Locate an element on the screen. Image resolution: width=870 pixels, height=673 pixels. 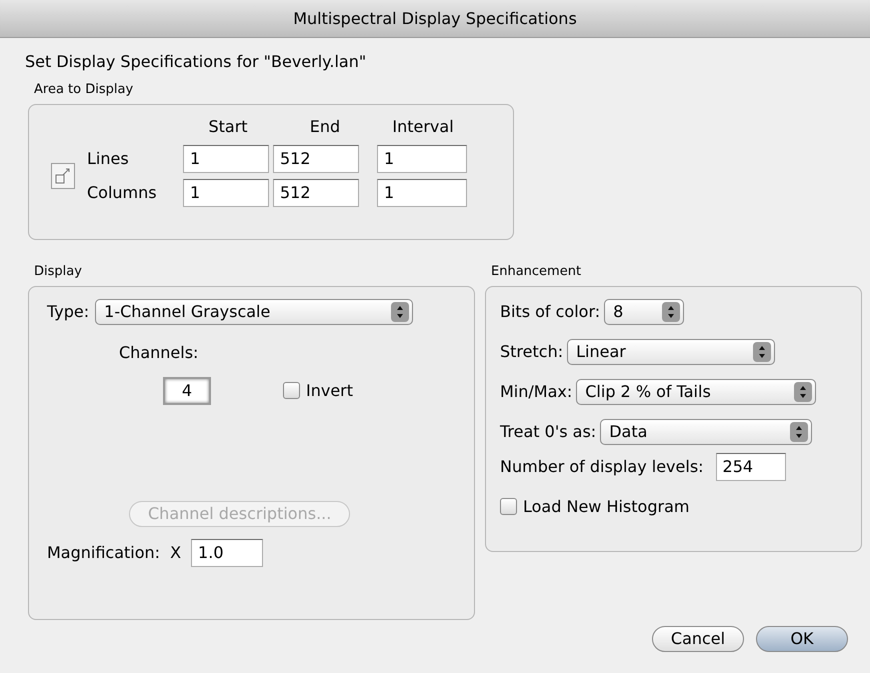
dropdown: Data is located at coordinates (706, 431).